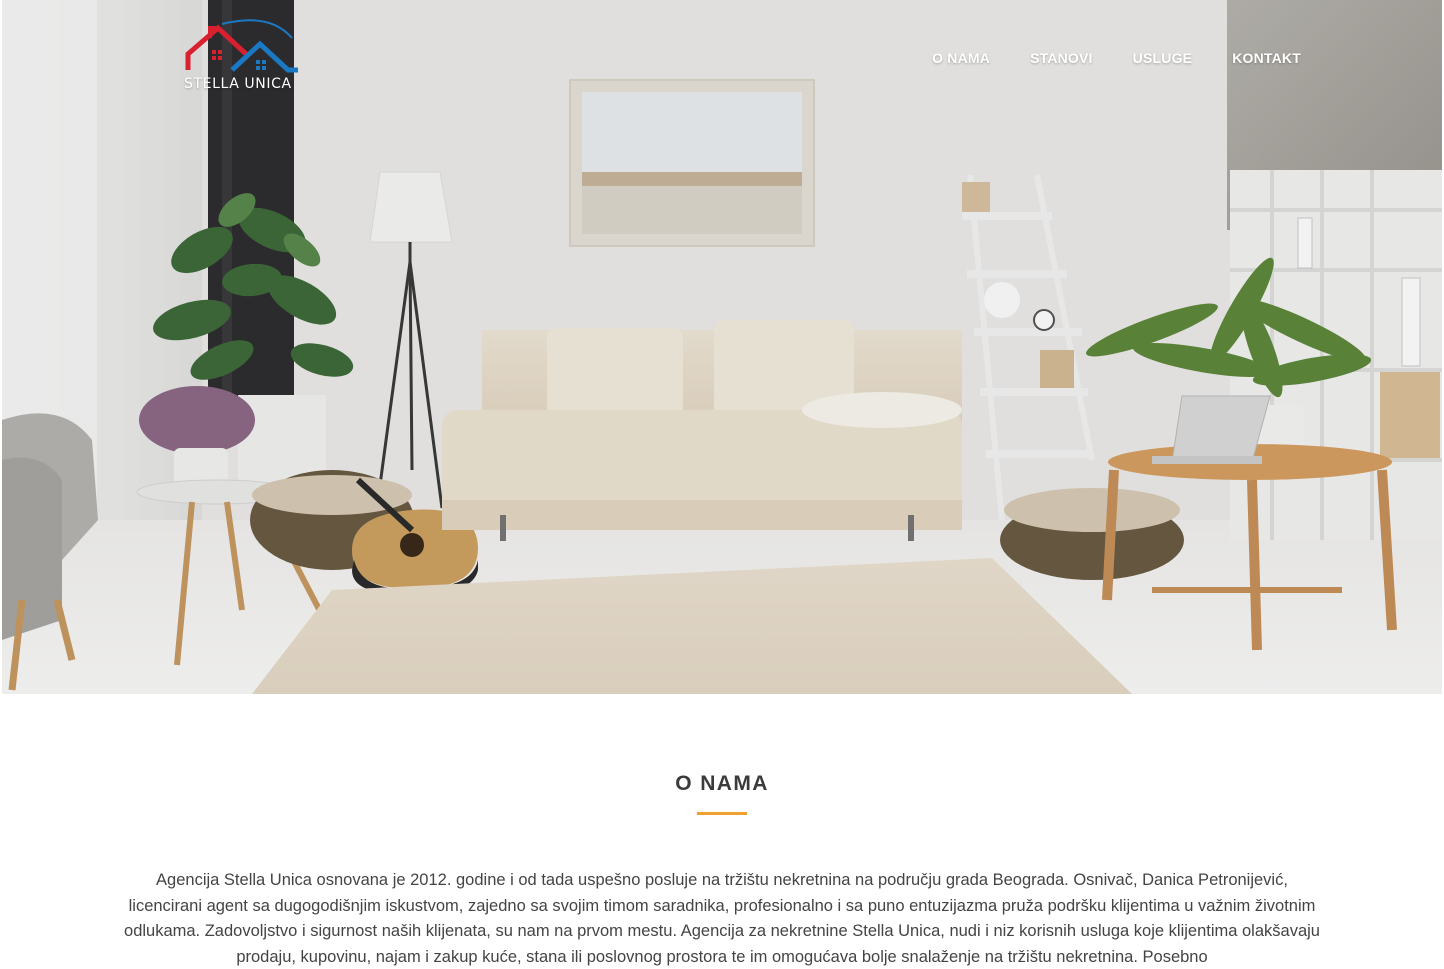  What do you see at coordinates (722, 813) in the screenshot?
I see `title-divider` at bounding box center [722, 813].